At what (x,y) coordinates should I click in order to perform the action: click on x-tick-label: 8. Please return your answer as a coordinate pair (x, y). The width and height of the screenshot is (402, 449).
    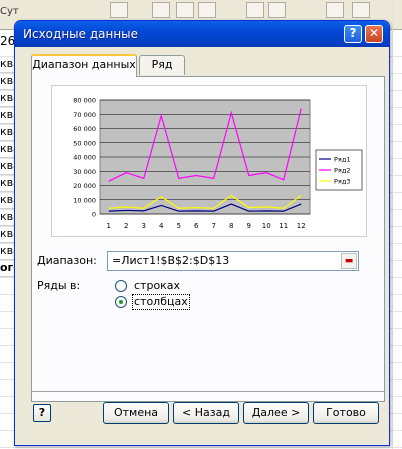
    Looking at the image, I should click on (231, 226).